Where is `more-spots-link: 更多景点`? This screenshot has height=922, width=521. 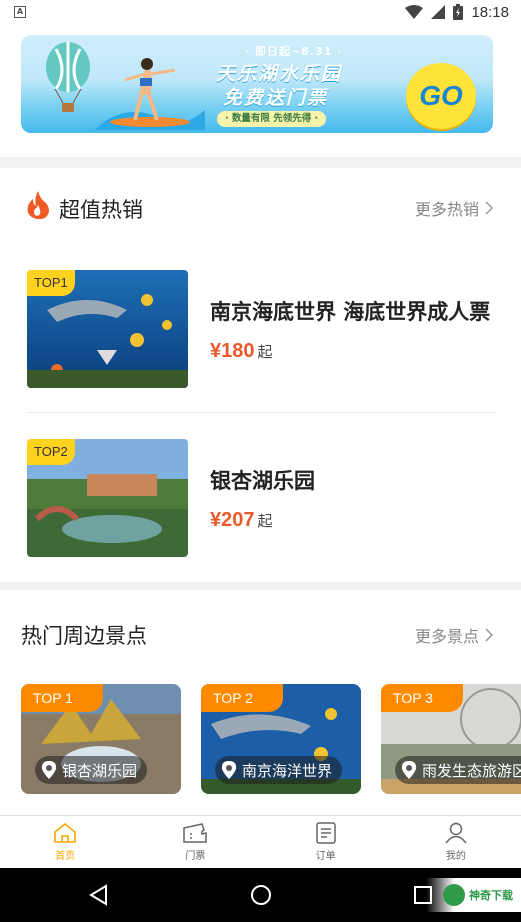 more-spots-link: 更多景点 is located at coordinates (454, 635).